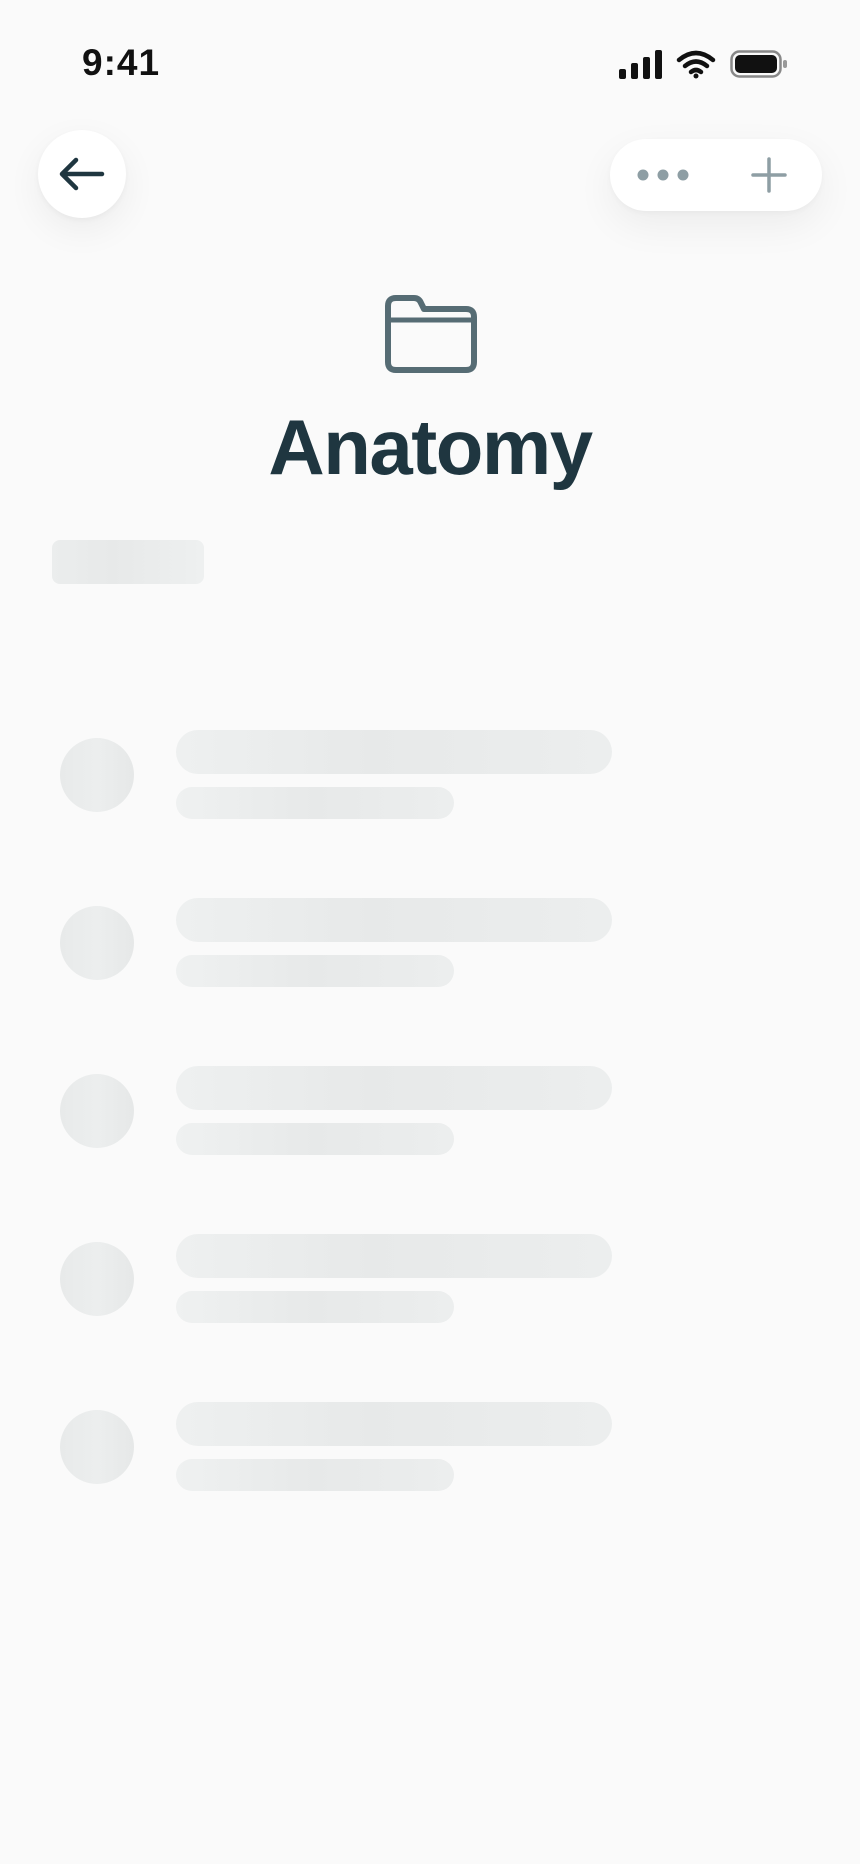 The image size is (860, 1864). I want to click on page-title: Anatomy, so click(430, 447).